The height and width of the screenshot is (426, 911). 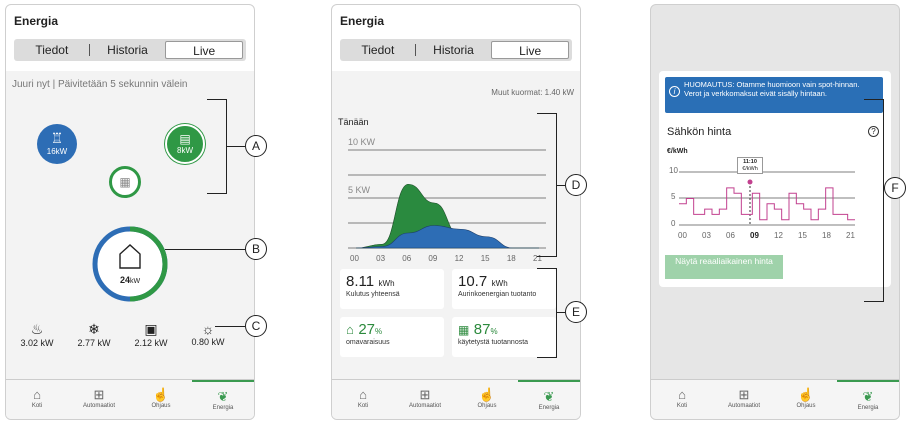 What do you see at coordinates (561, 185) in the screenshot?
I see `callout-line-d` at bounding box center [561, 185].